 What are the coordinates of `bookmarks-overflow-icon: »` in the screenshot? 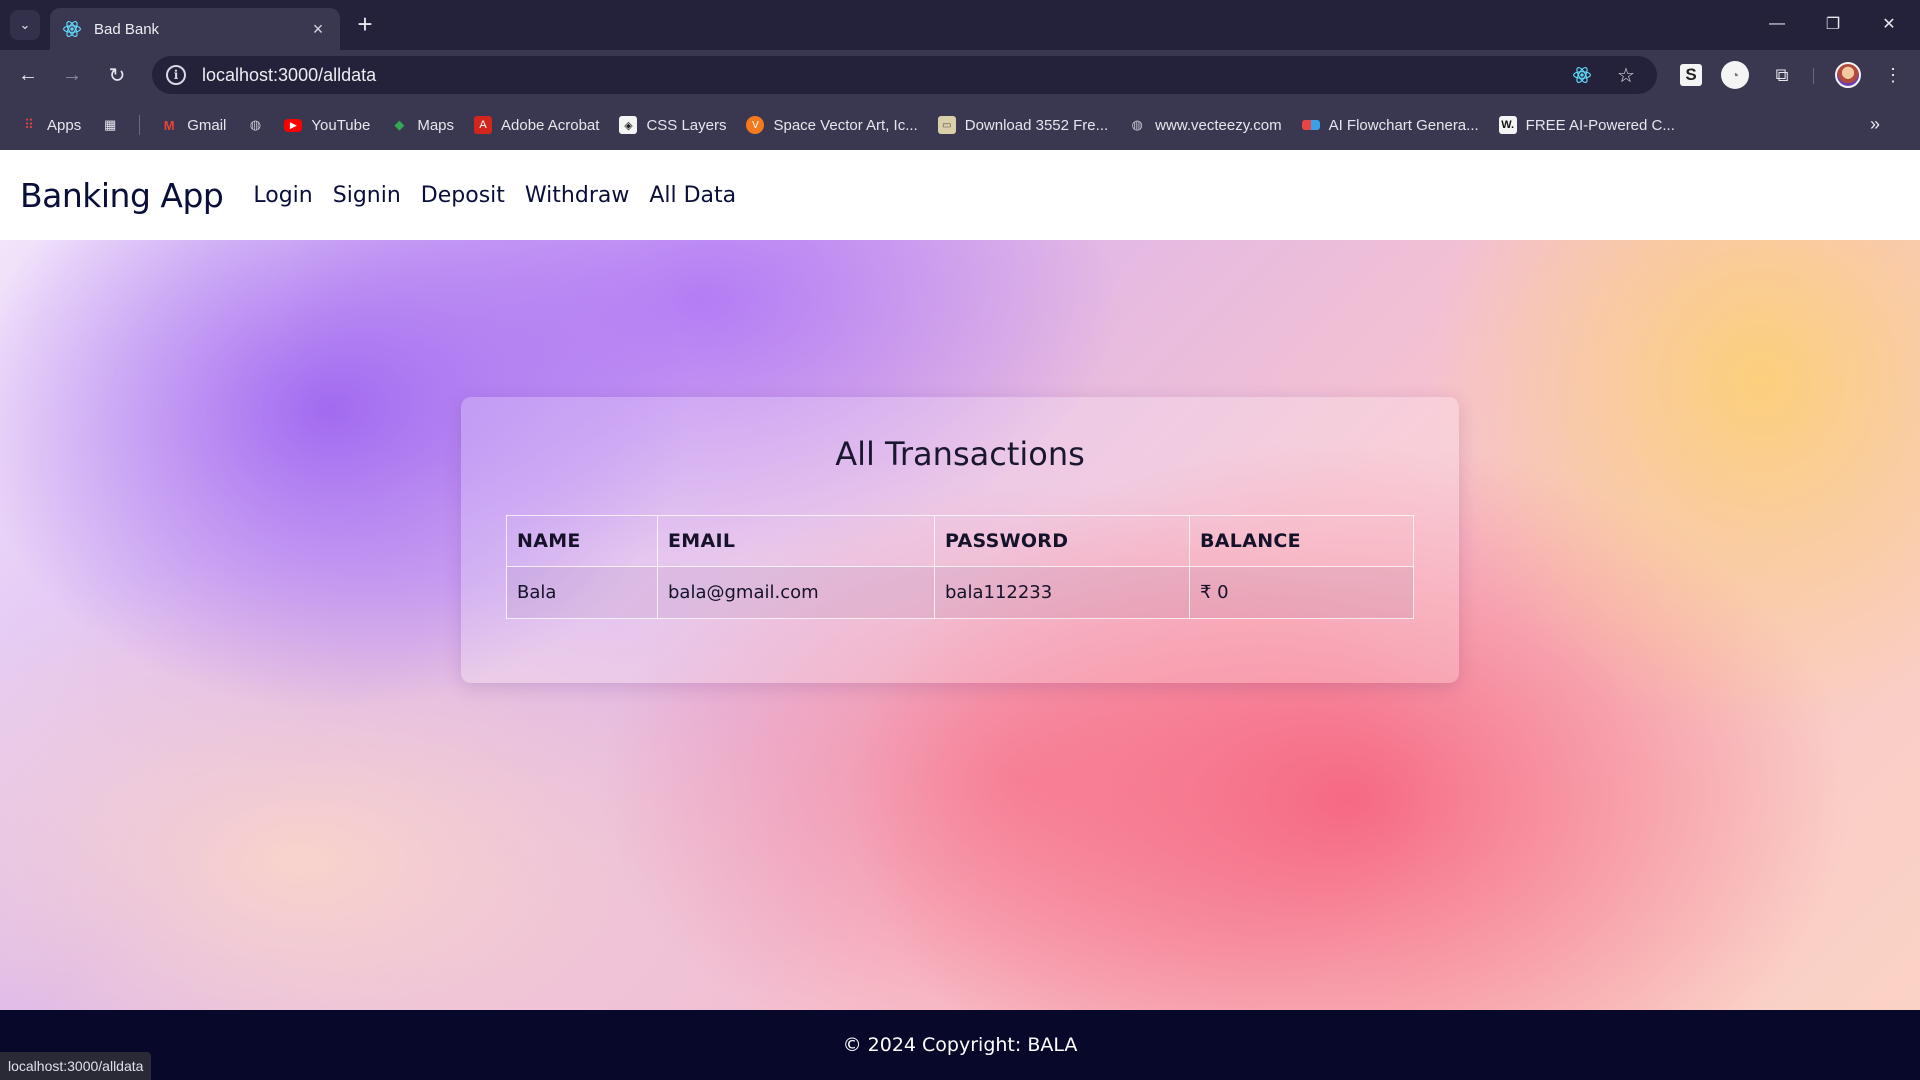 It's located at (1875, 124).